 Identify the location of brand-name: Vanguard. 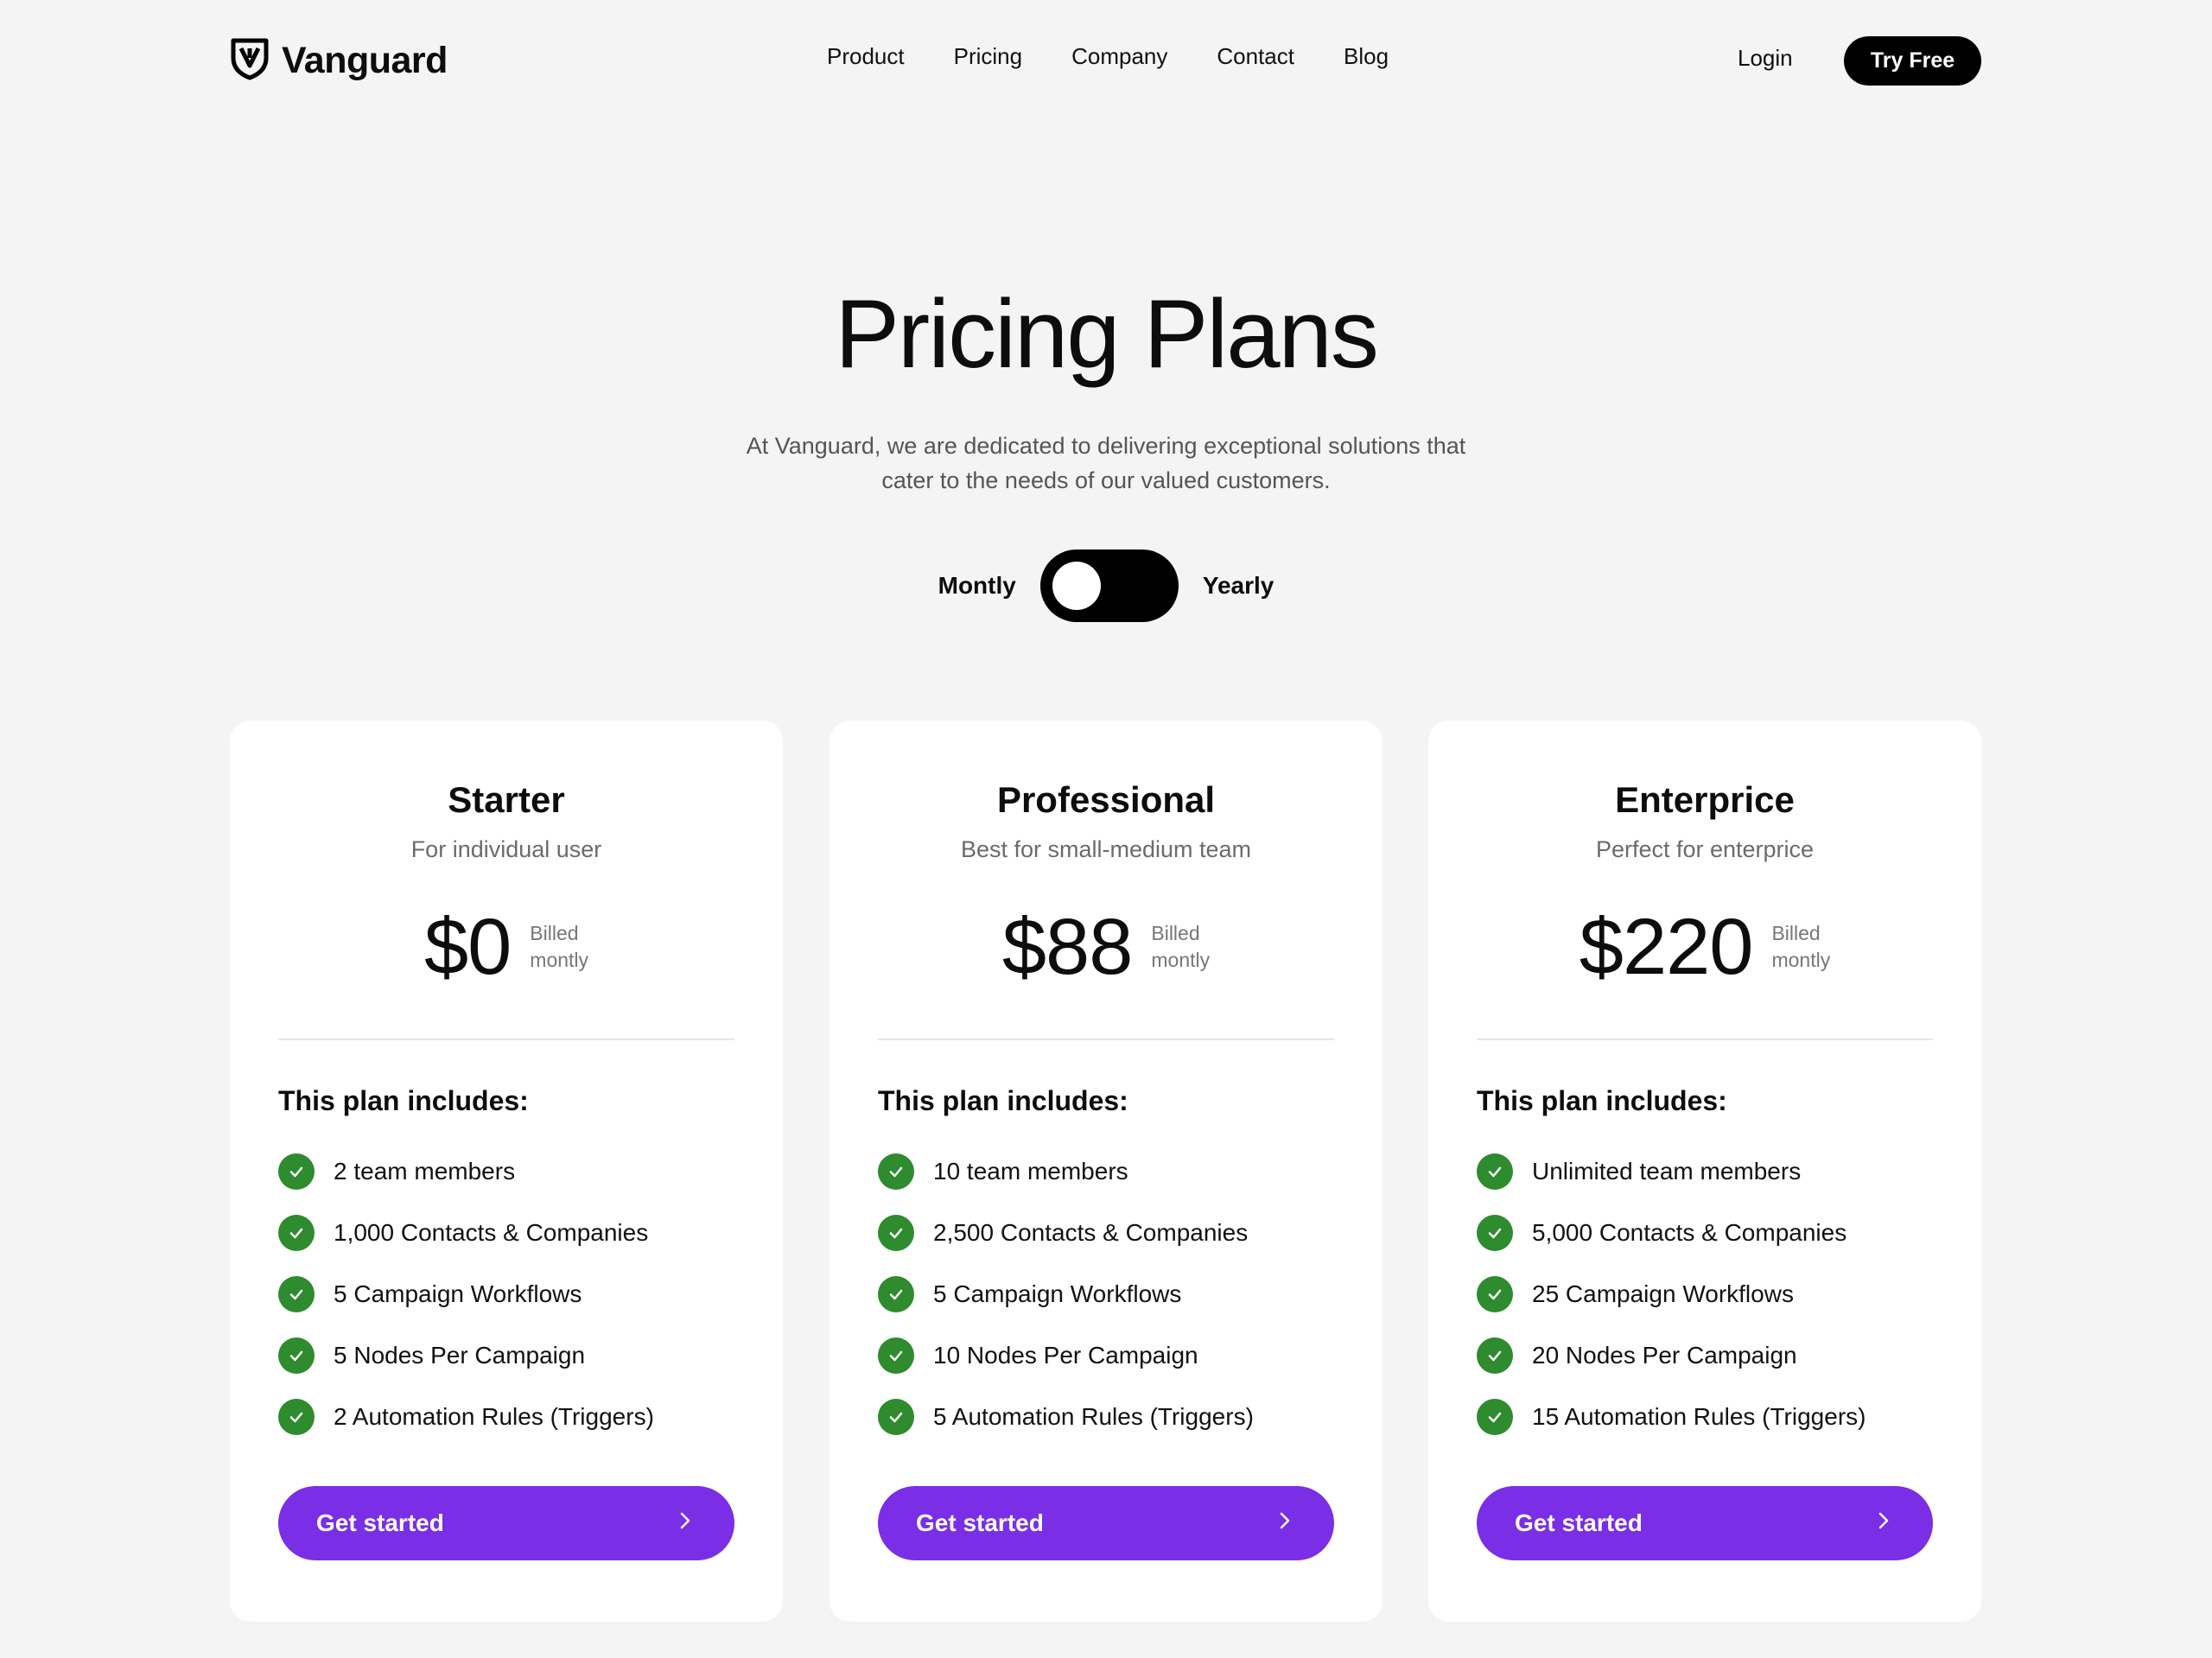
(365, 60).